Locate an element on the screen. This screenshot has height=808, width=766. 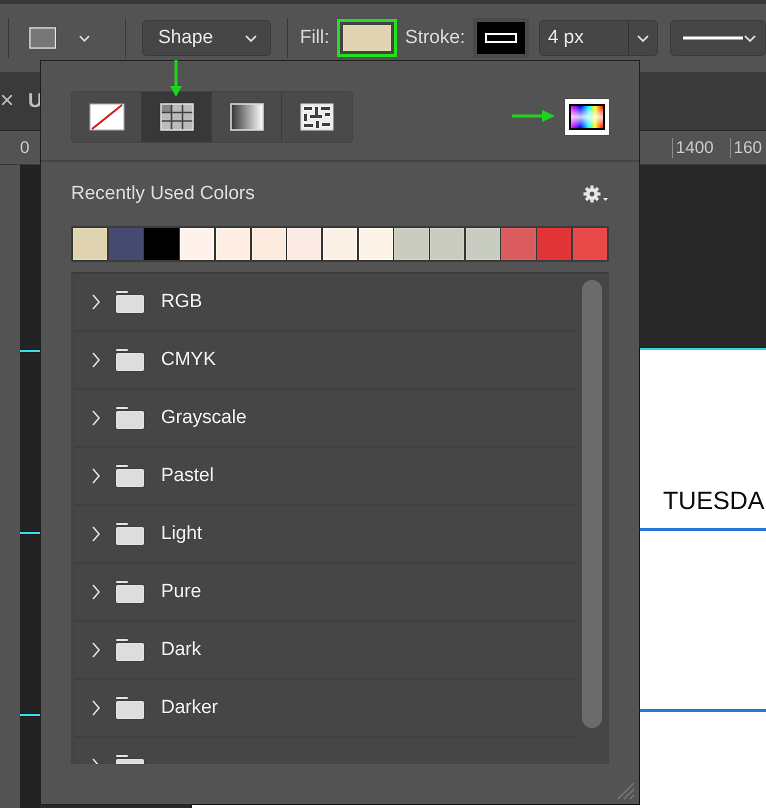
fill-swatch is located at coordinates (367, 38).